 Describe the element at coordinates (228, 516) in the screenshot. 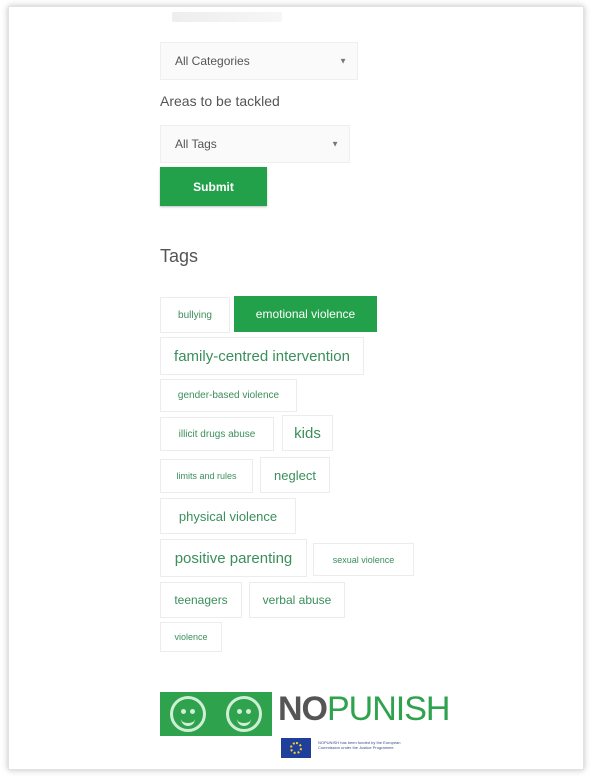

I see `tag-physical-violence: physical violence` at that location.